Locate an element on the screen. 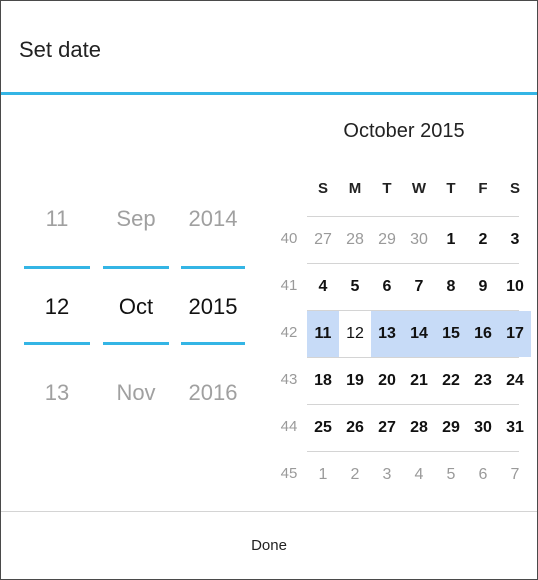 The height and width of the screenshot is (580, 538). calendar-day: 13 is located at coordinates (387, 334).